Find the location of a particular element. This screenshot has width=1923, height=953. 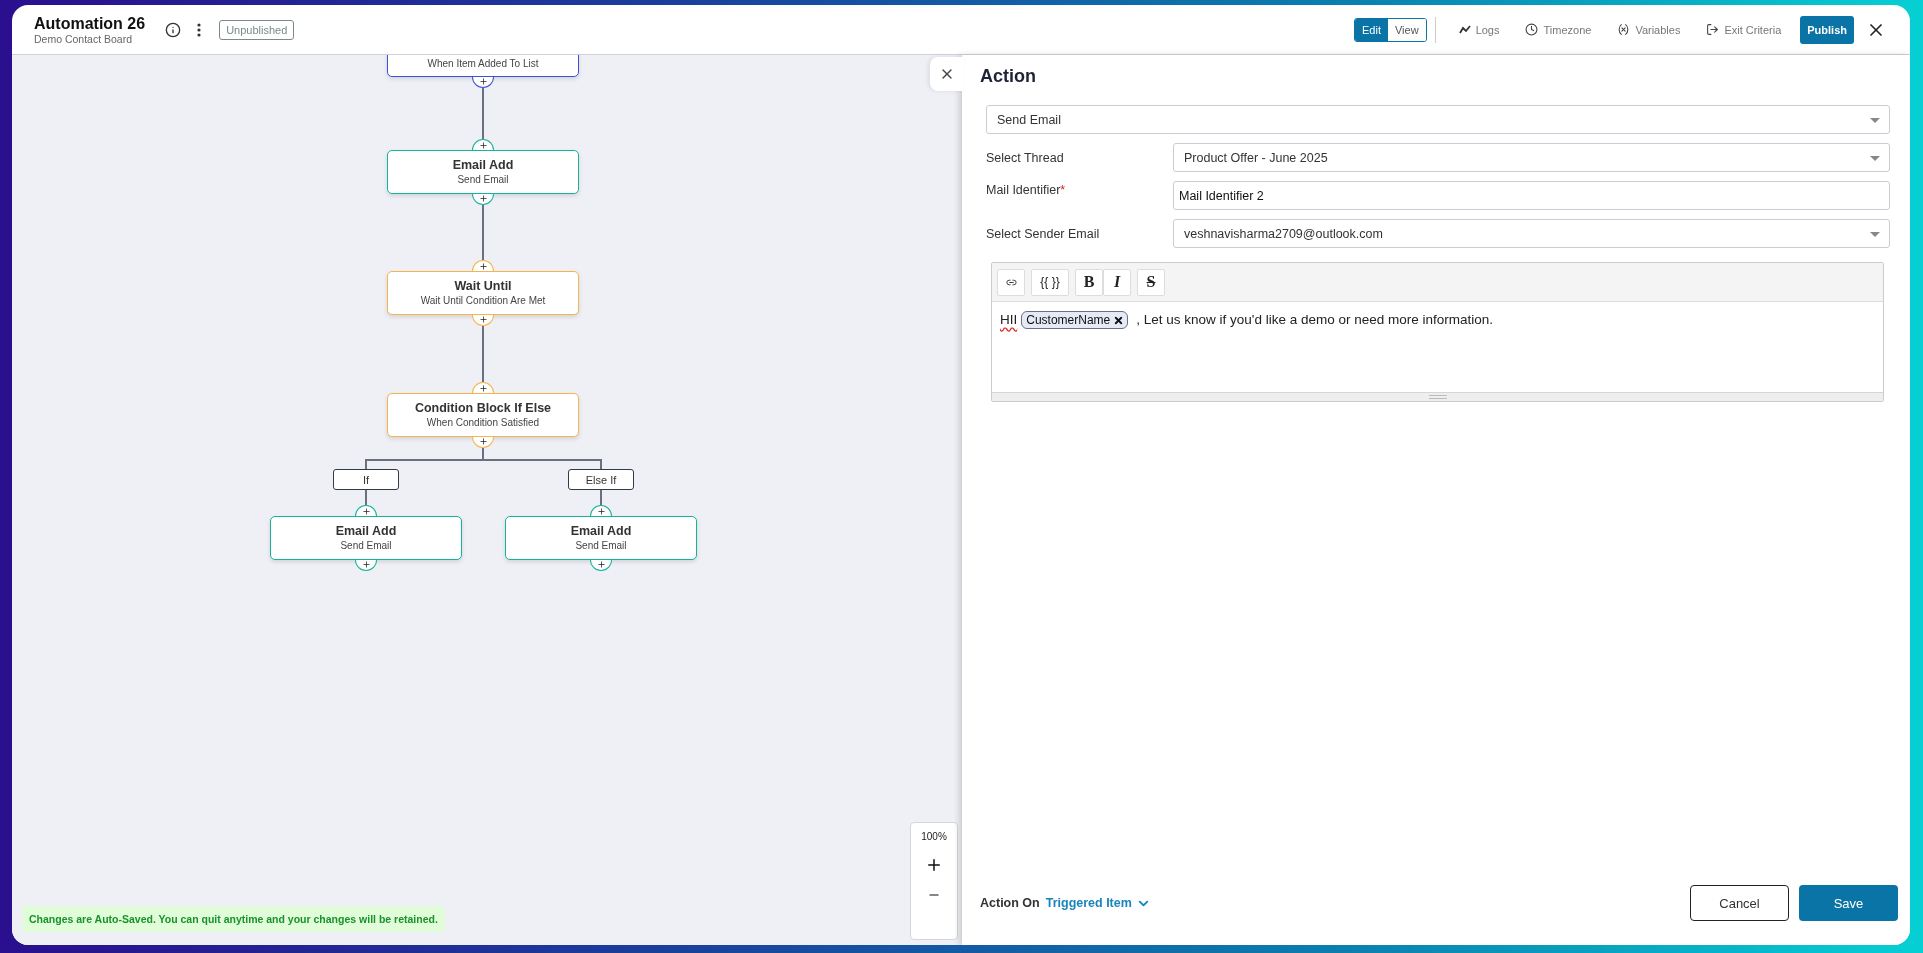

info-icon is located at coordinates (173, 29).